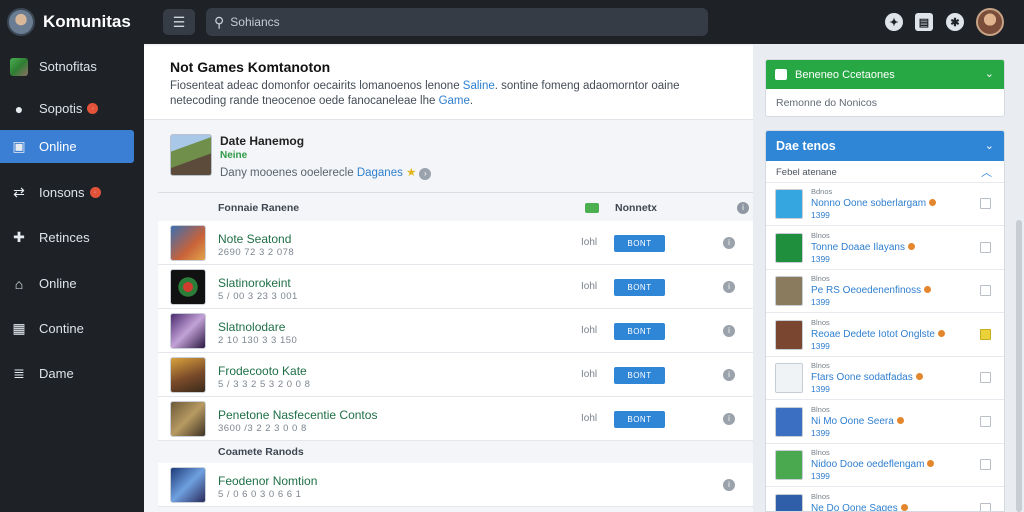  I want to click on item-name: Tonne Doaae Ilayans, so click(863, 247).